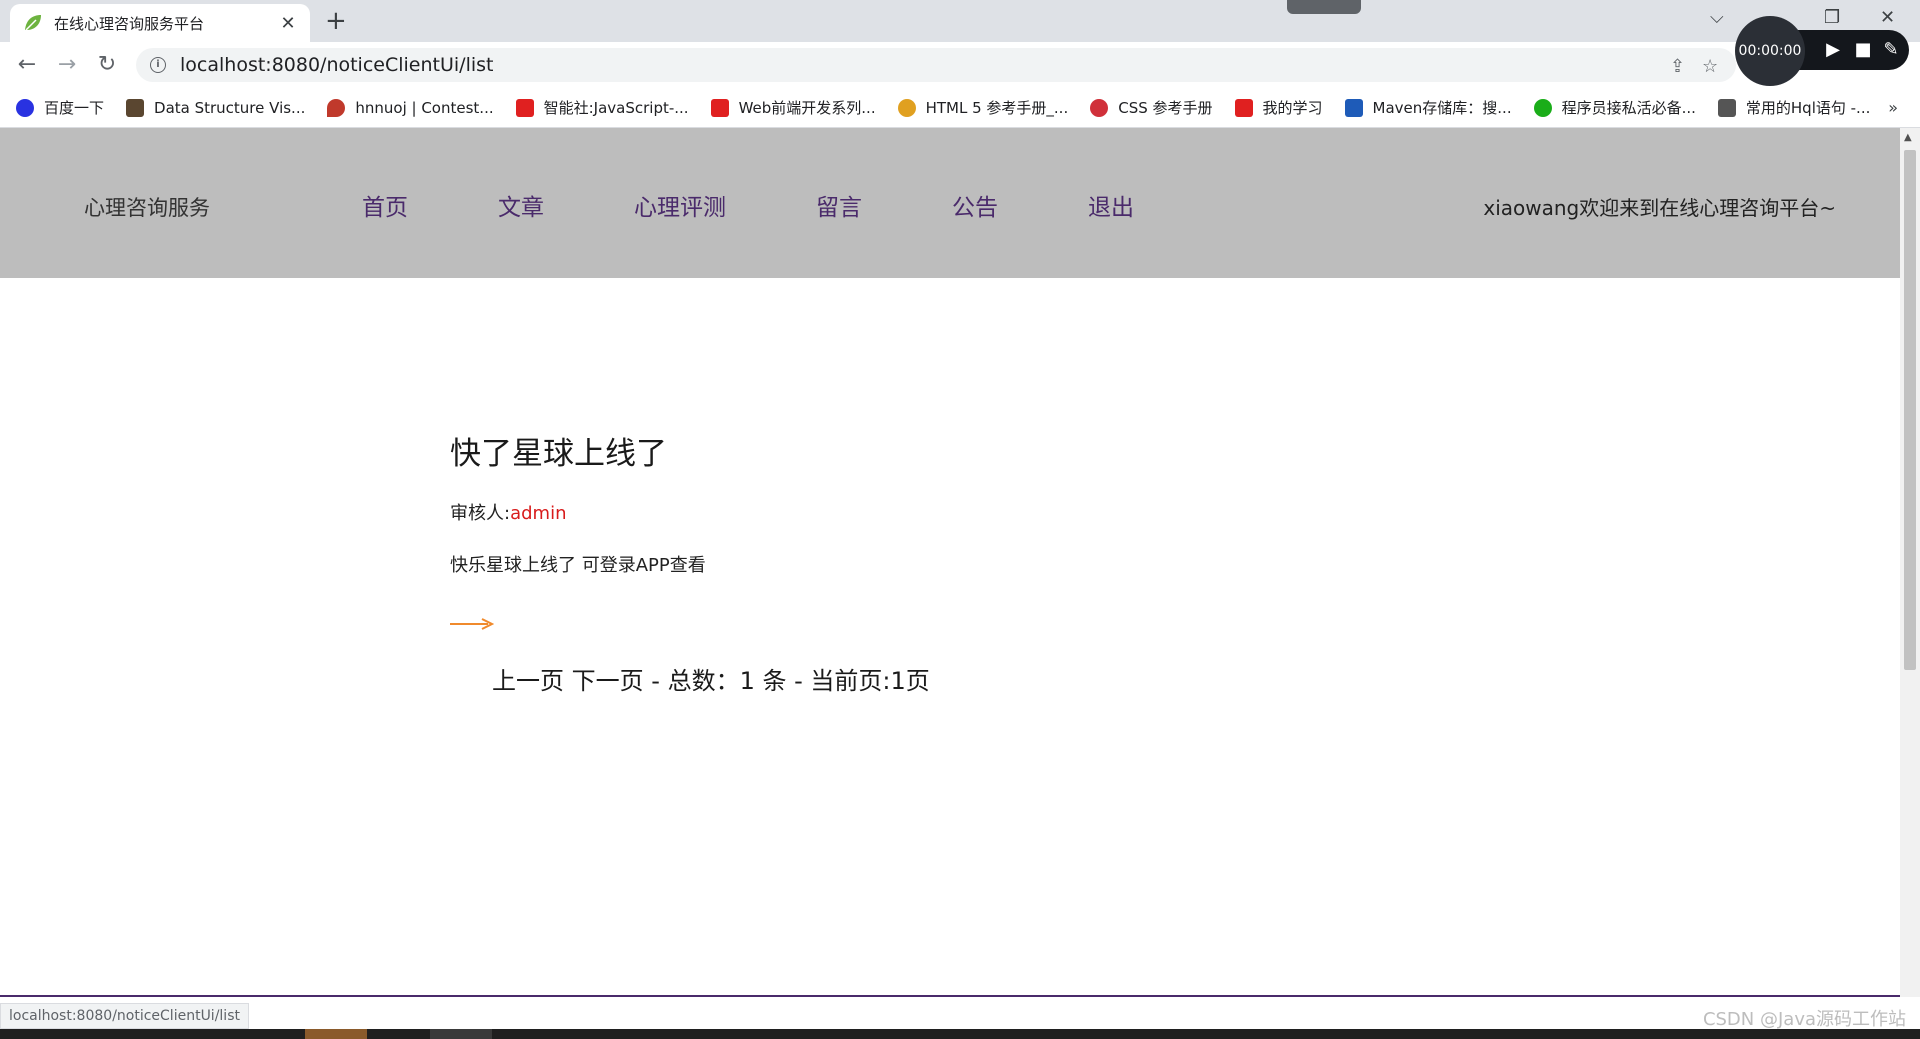 This screenshot has width=1920, height=1039. I want to click on paw-icon, so click(25, 107).